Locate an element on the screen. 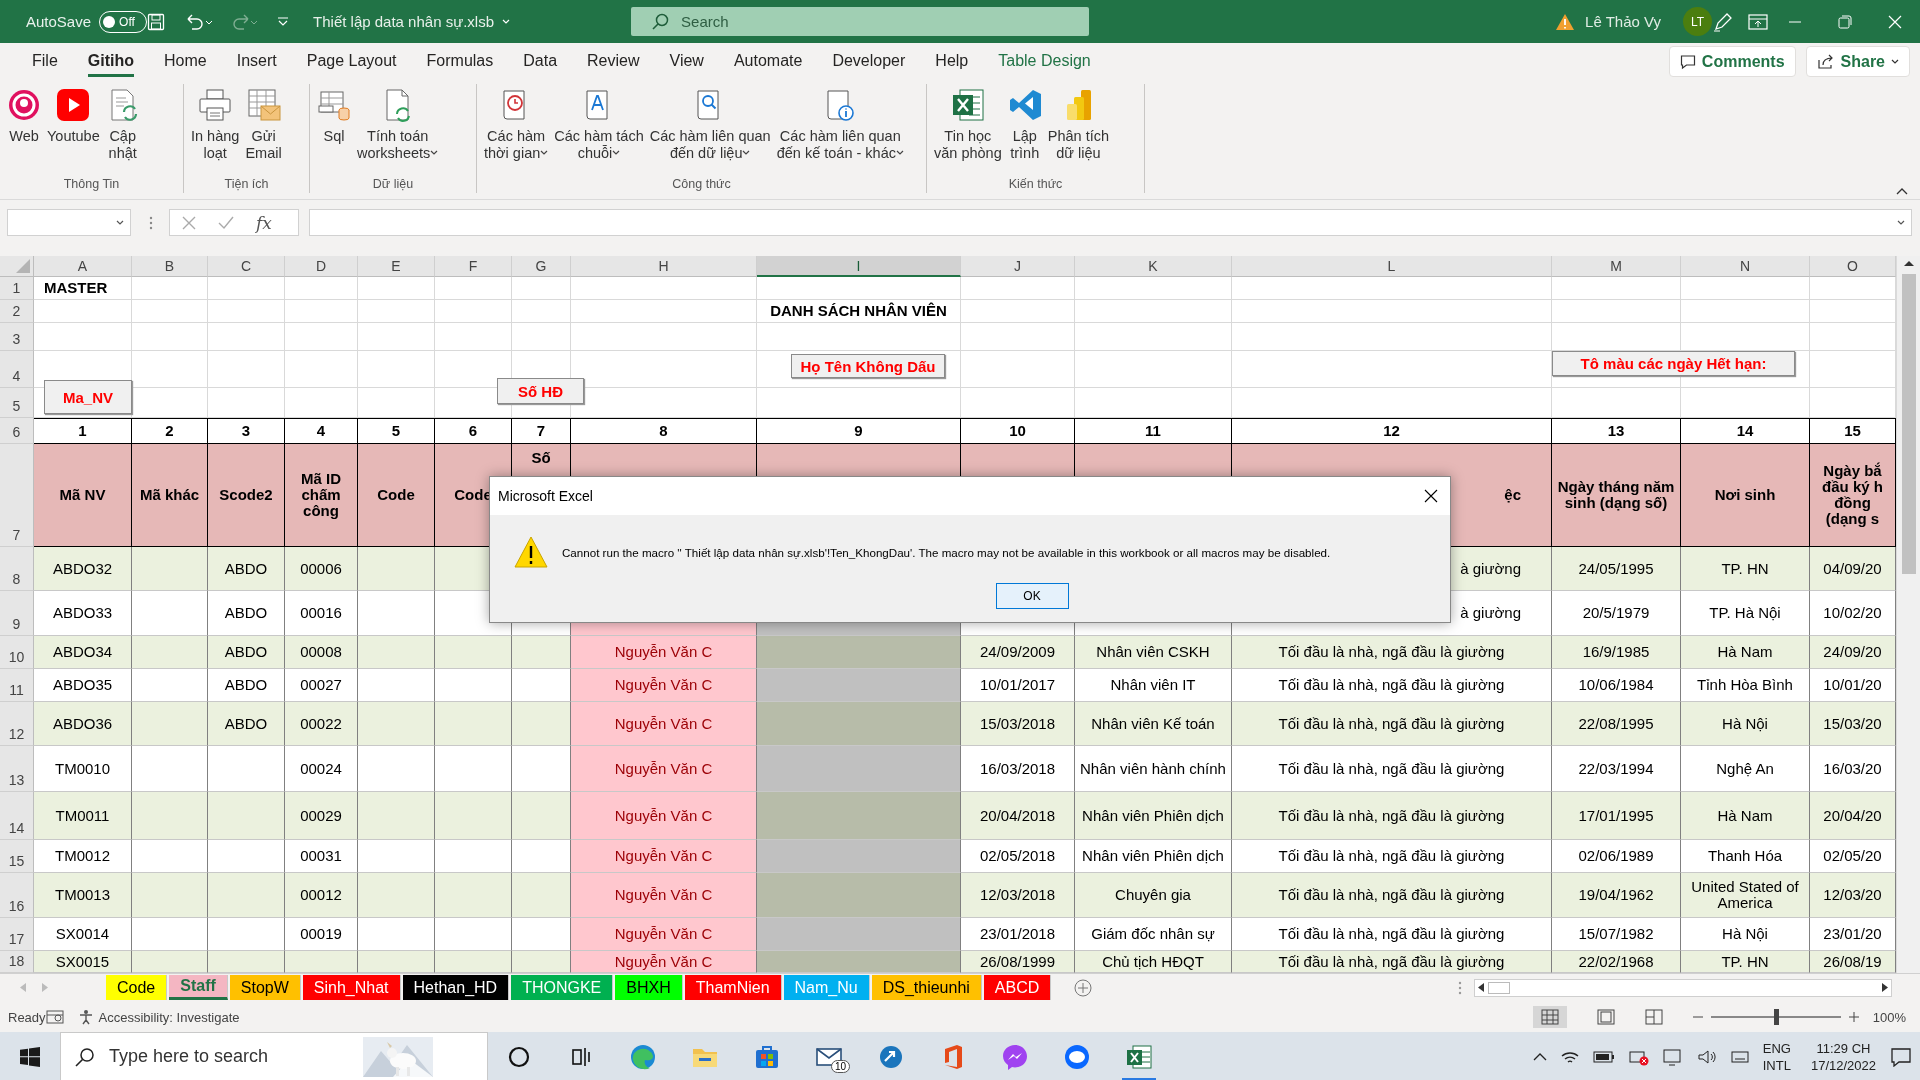 This screenshot has width=1920, height=1080. messenger-icon is located at coordinates (1015, 1056).